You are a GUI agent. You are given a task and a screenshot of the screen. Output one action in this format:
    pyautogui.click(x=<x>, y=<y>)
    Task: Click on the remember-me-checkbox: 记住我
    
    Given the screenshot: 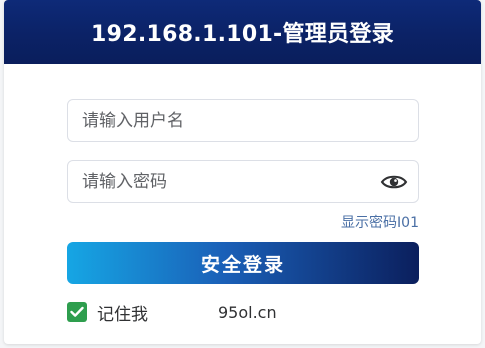 What is the action you would take?
    pyautogui.click(x=107, y=313)
    